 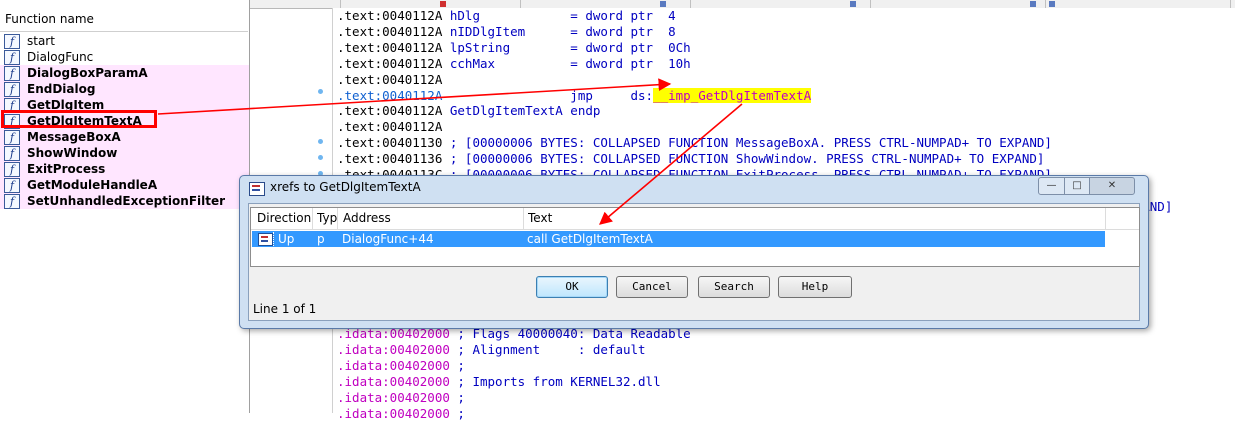 What do you see at coordinates (547, 349) in the screenshot?
I see `disasm-code: ; Alignment : default` at bounding box center [547, 349].